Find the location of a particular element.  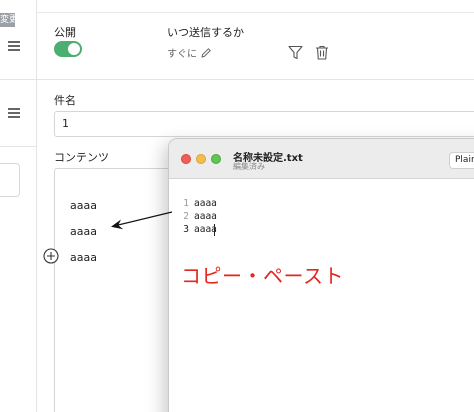

line-number: 3 is located at coordinates (186, 229).